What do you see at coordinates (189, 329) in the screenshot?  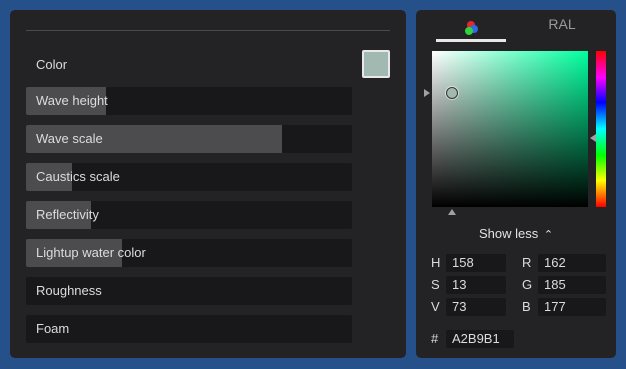 I see `slider-foam: Foam` at bounding box center [189, 329].